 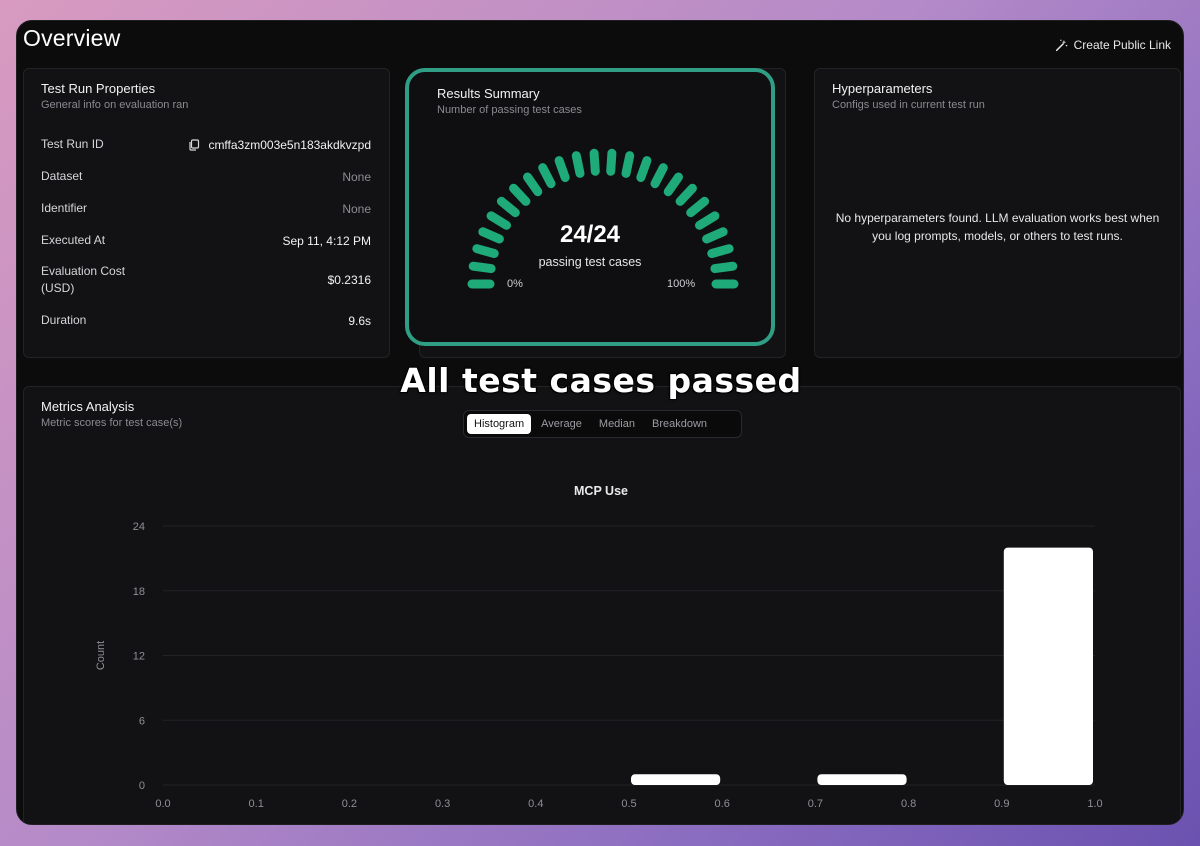 I want to click on x-tick-label: 0.6, so click(x=722, y=804).